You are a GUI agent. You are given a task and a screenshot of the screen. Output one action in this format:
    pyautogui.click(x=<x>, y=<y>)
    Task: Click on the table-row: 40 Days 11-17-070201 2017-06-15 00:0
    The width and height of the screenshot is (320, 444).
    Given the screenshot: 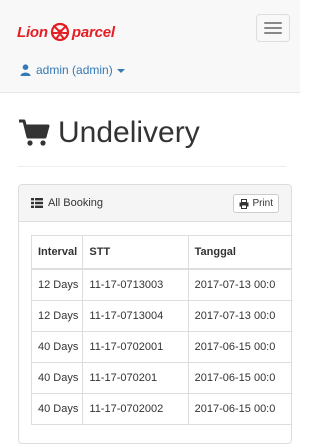 What is the action you would take?
    pyautogui.click(x=161, y=378)
    